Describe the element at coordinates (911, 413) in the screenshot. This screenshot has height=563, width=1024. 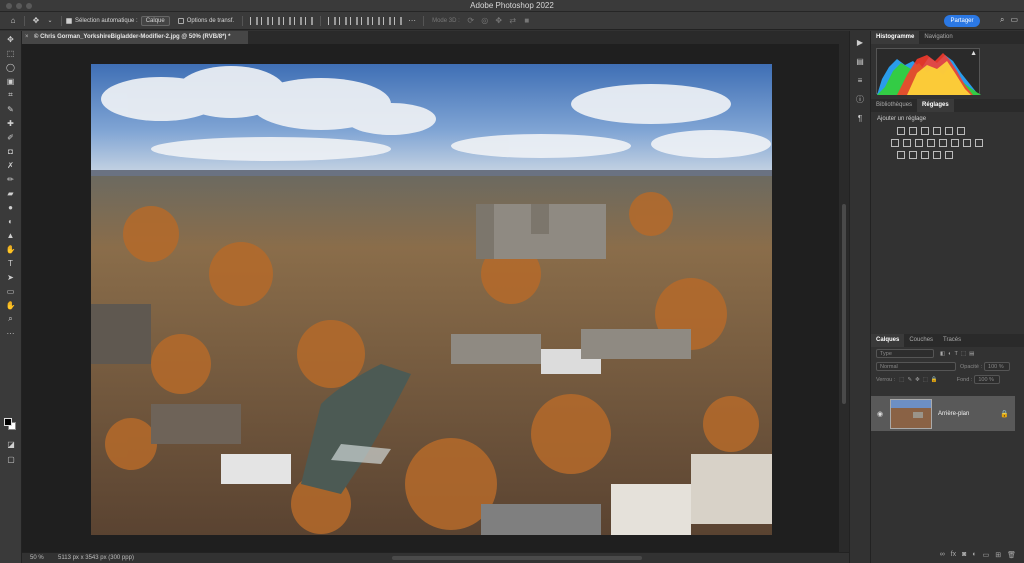
I see `layer-thumbnail` at that location.